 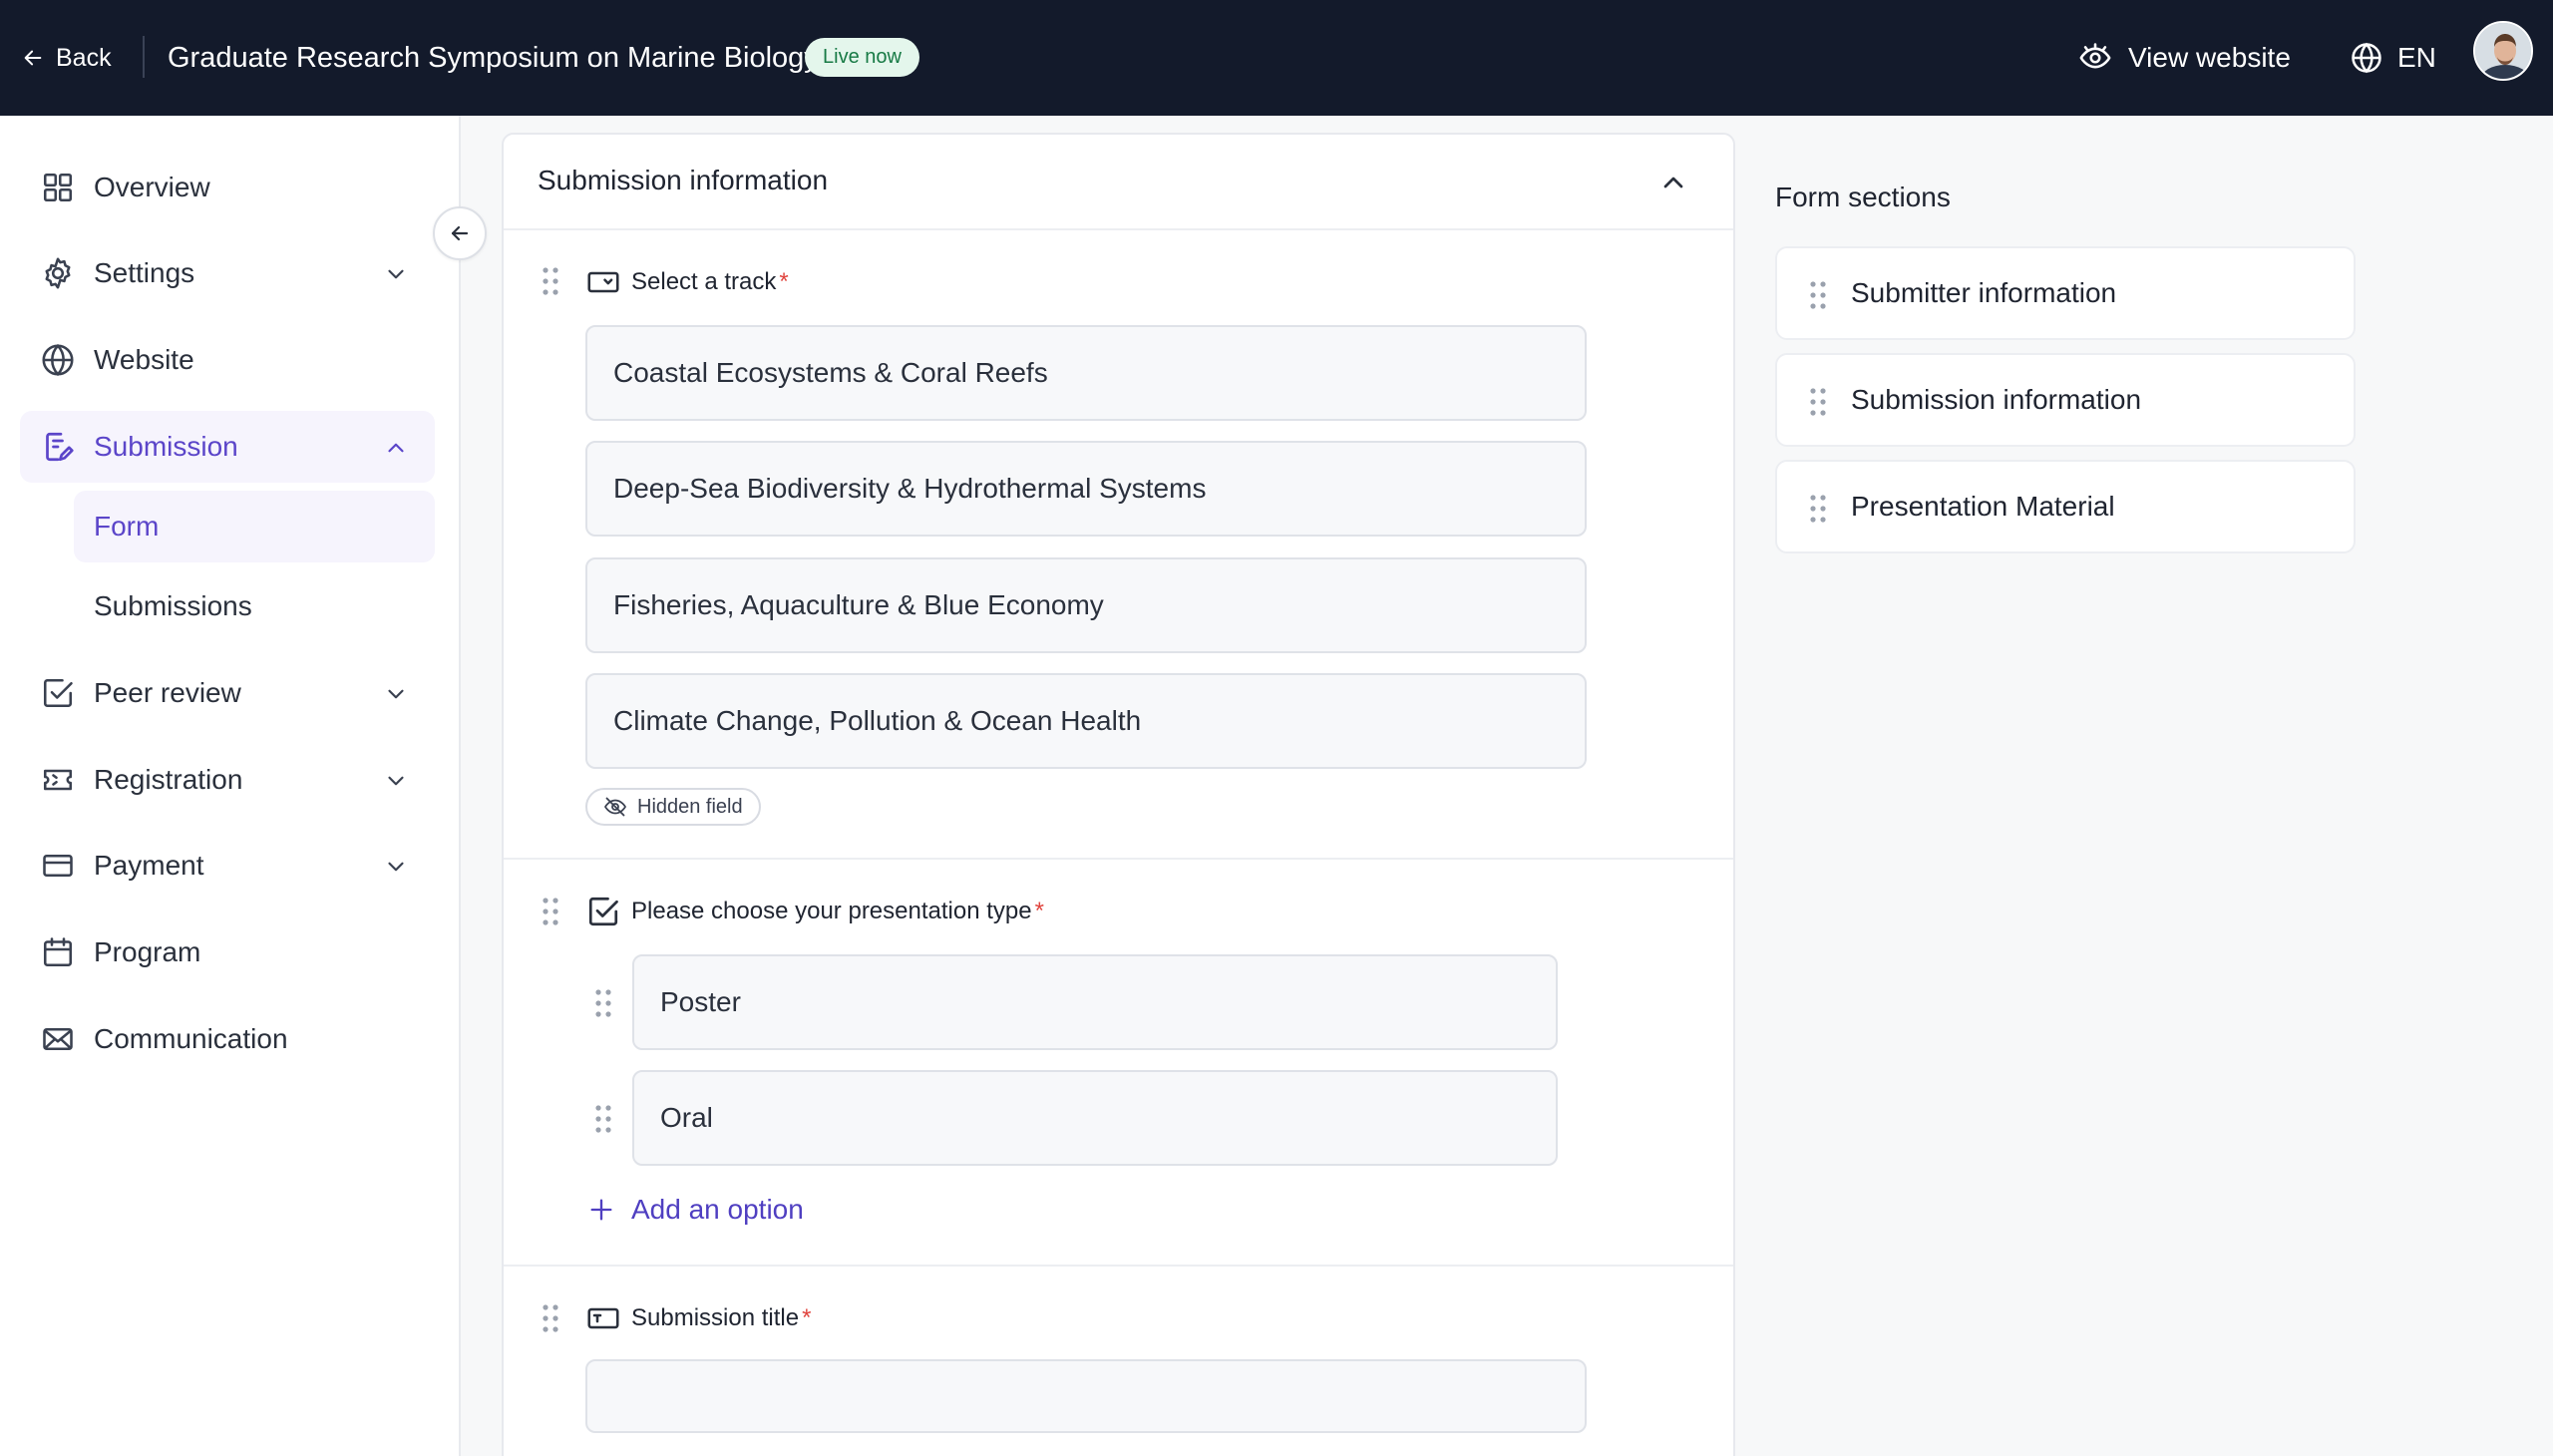 I want to click on sidebar-item-registration: Registration, so click(x=228, y=780).